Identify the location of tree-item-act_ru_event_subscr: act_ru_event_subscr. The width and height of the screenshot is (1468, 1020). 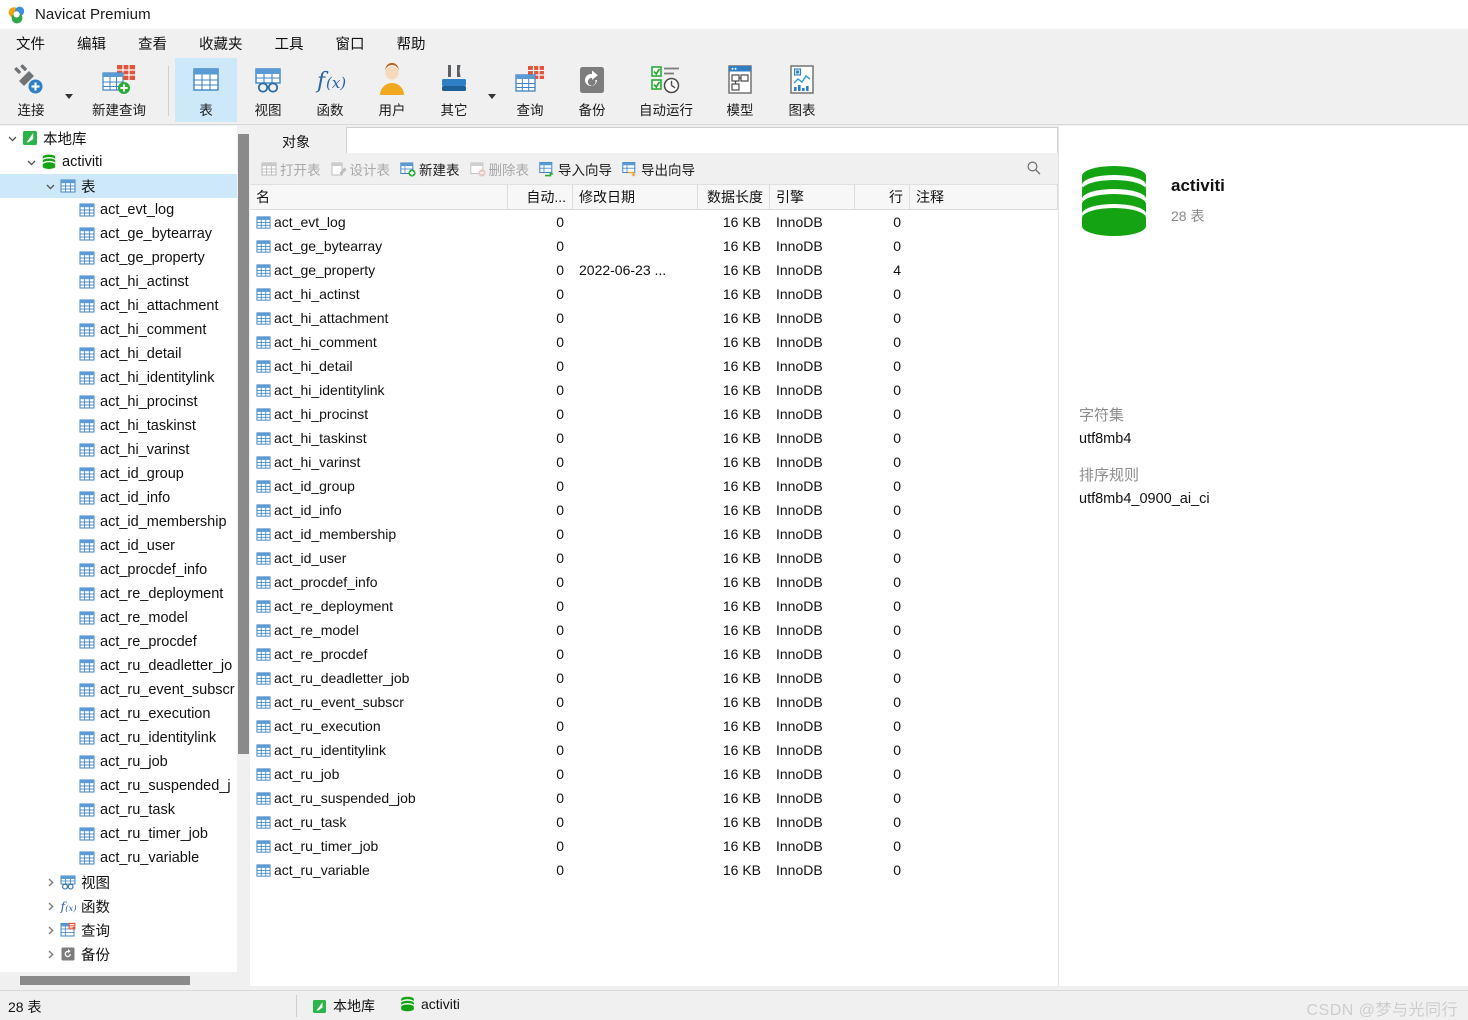
(118, 690).